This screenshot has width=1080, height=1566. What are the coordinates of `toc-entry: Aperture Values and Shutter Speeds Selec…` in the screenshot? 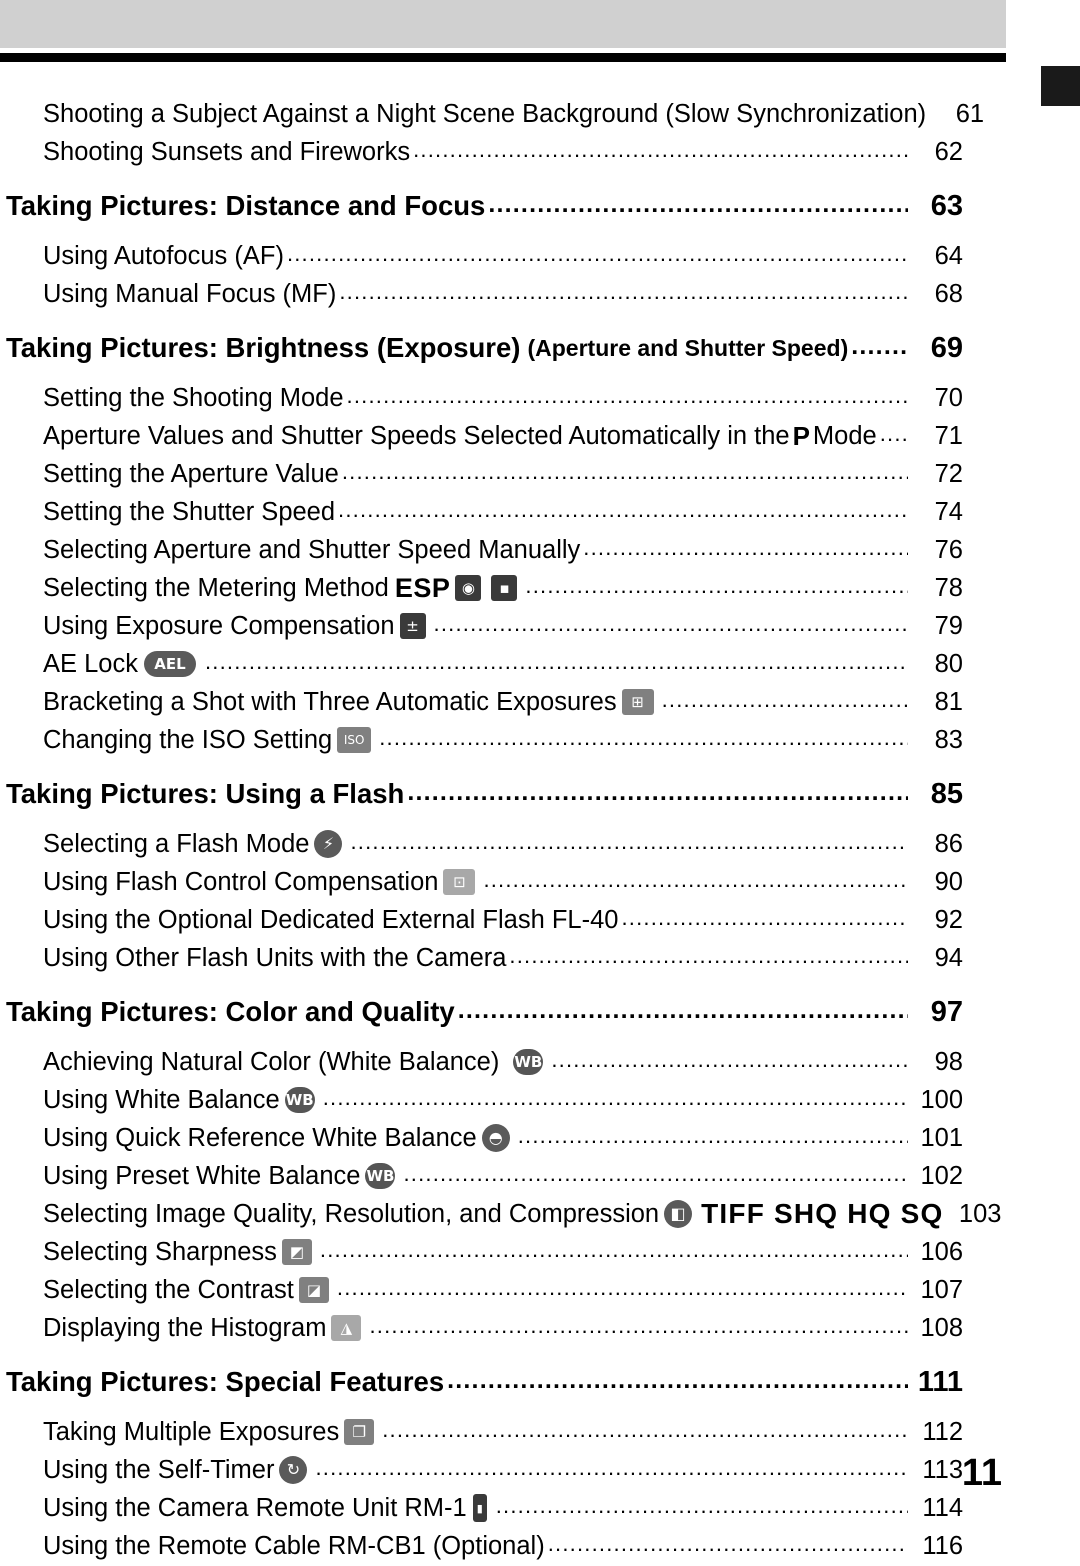 It's located at (503, 436).